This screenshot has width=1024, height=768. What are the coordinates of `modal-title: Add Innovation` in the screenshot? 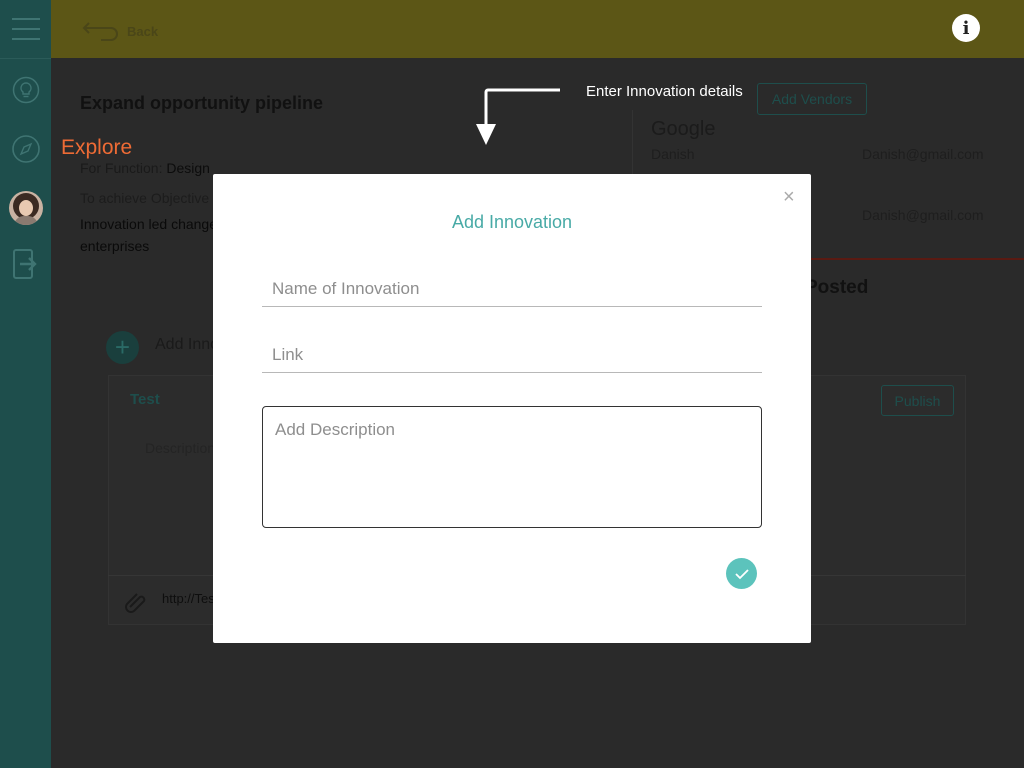 It's located at (512, 222).